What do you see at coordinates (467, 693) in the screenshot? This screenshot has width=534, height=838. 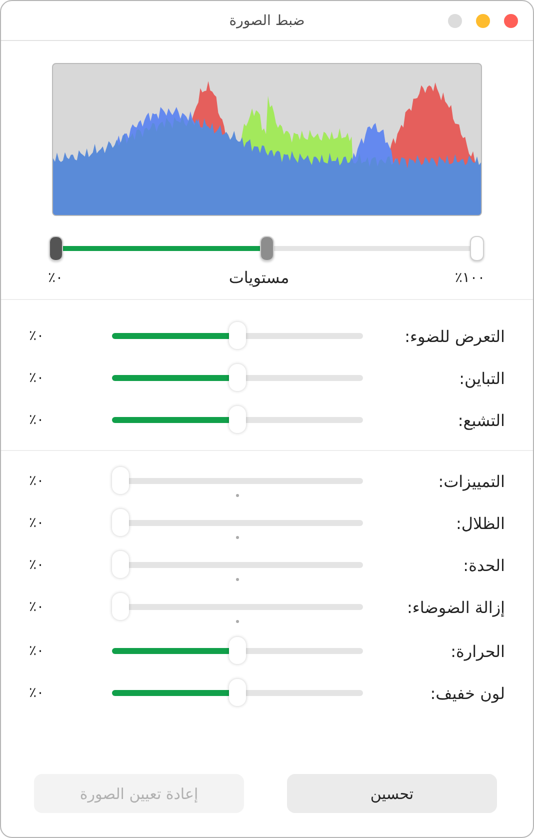 I see `slider-label: لون خفيف:` at bounding box center [467, 693].